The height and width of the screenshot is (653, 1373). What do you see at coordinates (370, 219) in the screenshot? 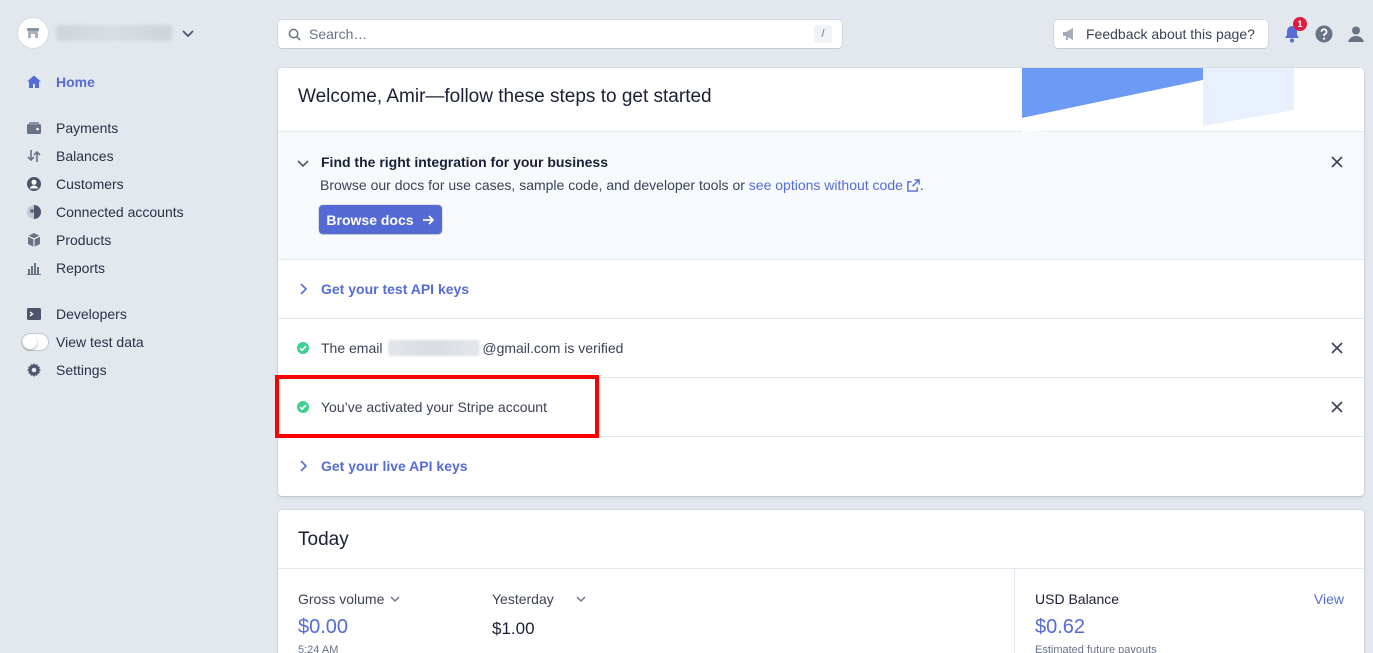
I see `button-label: Browse docs` at bounding box center [370, 219].